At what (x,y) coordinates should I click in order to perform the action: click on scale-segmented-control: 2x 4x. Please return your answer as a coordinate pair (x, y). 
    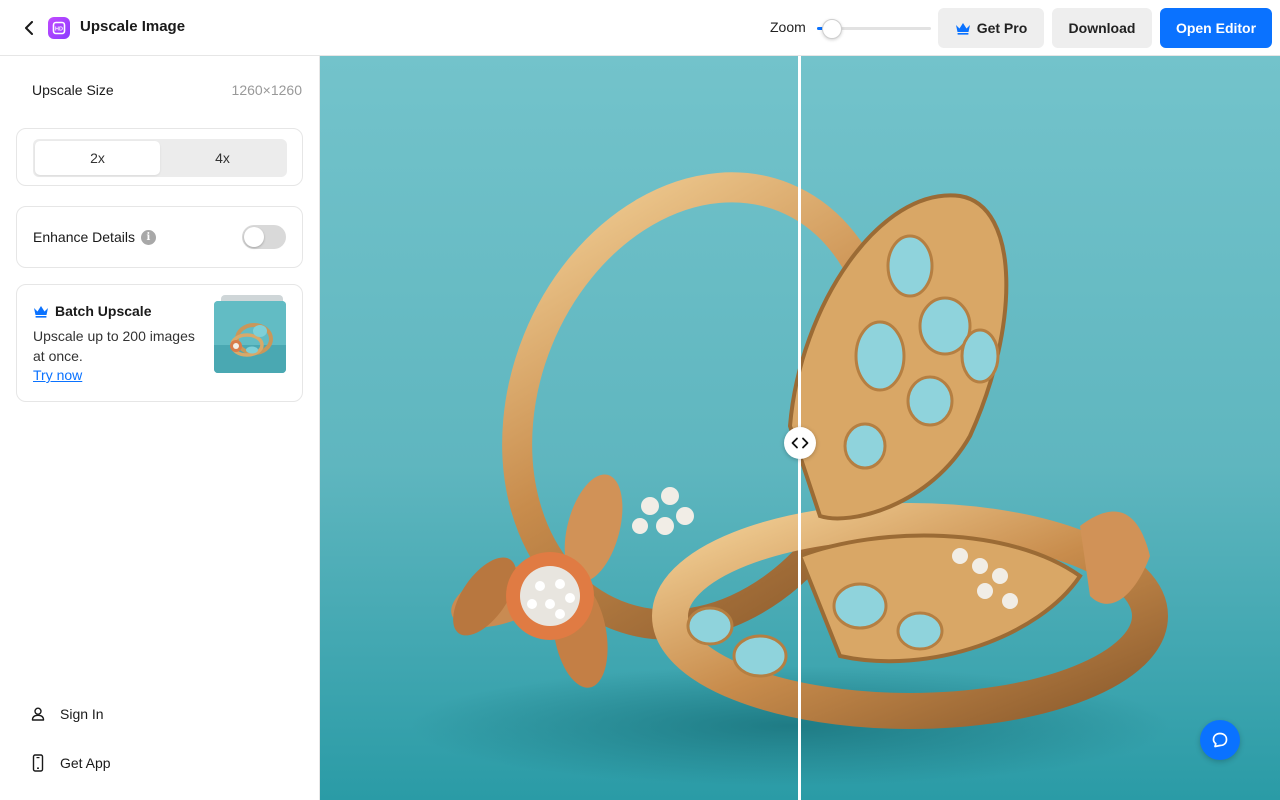
    Looking at the image, I should click on (160, 158).